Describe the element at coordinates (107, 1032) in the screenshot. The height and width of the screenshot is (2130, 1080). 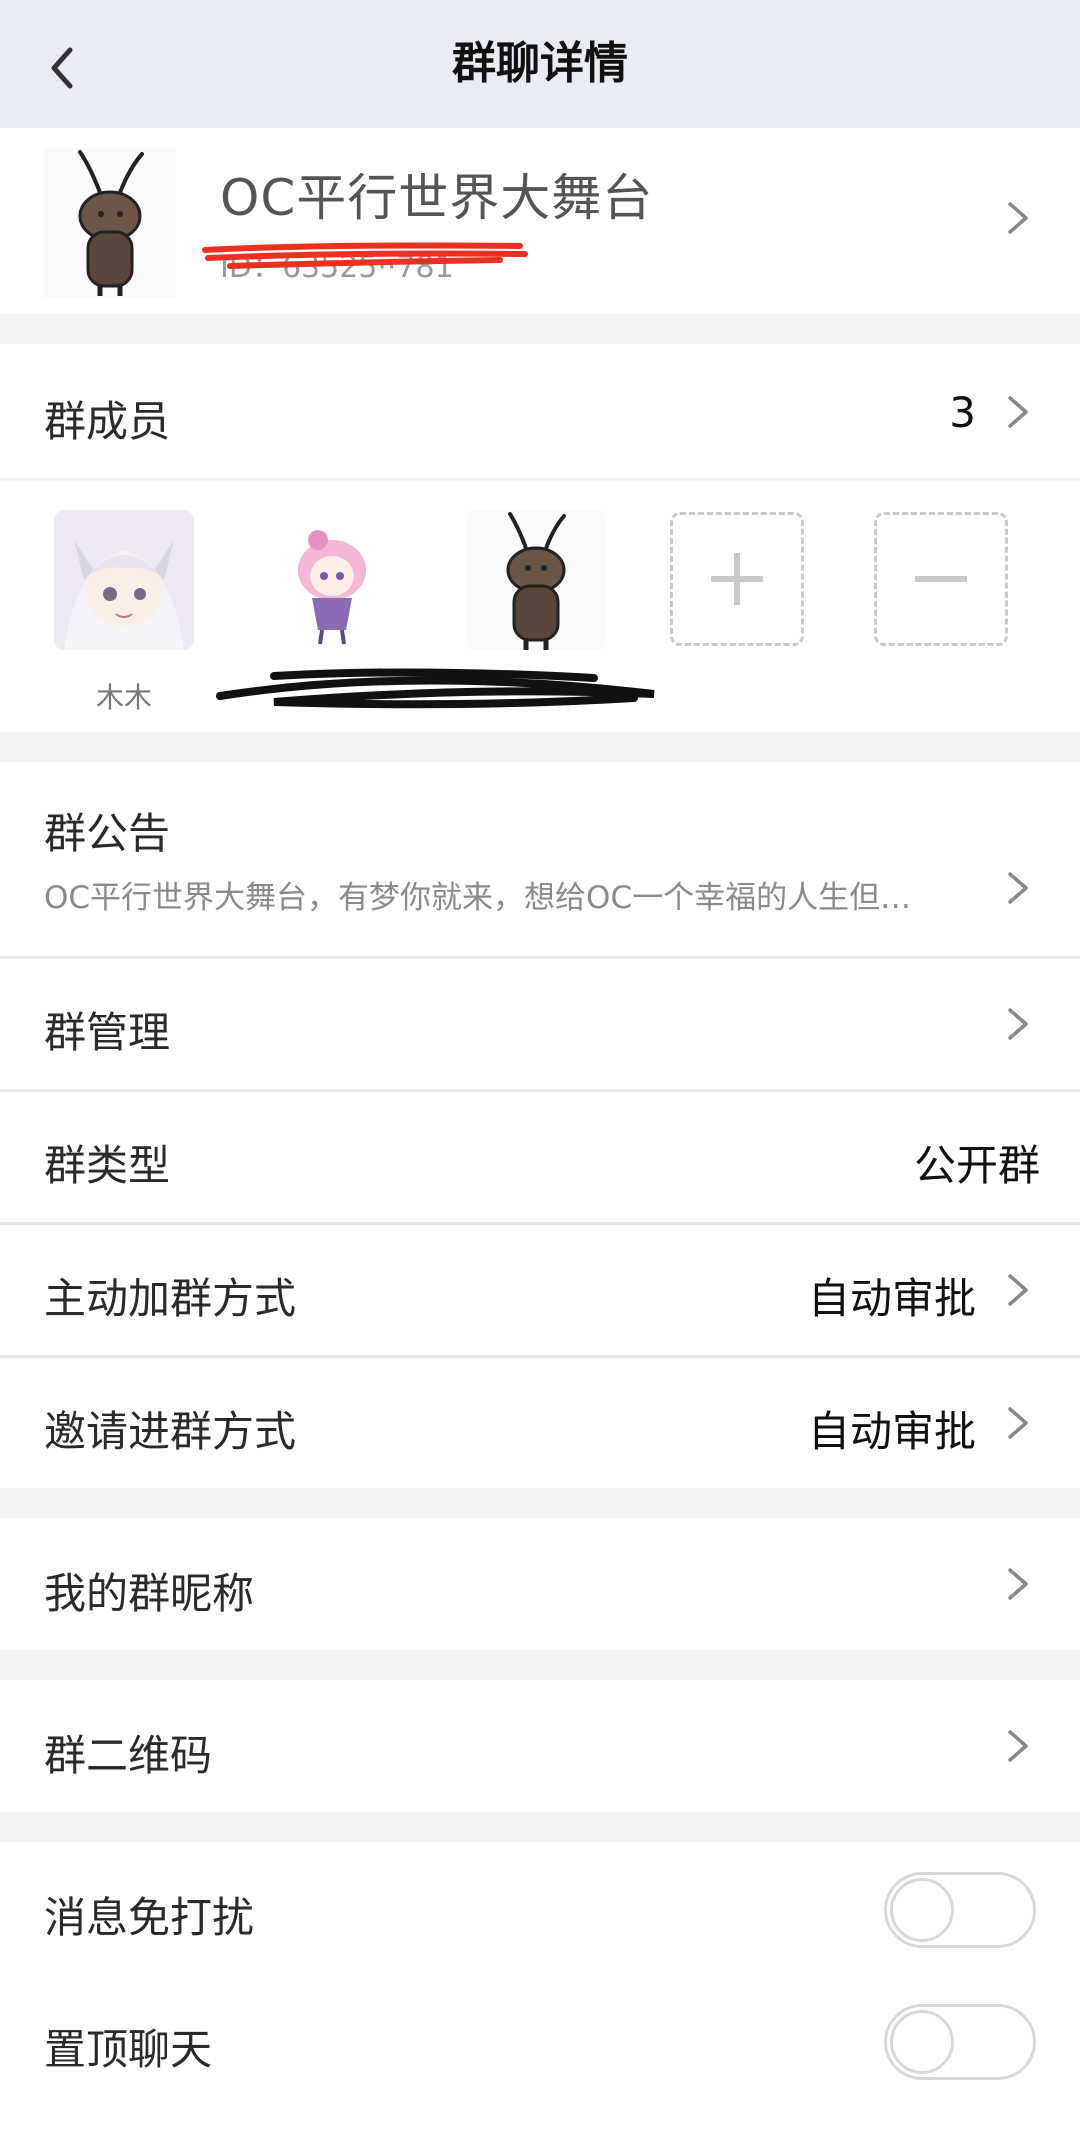
I see `management-label: 群管理` at that location.